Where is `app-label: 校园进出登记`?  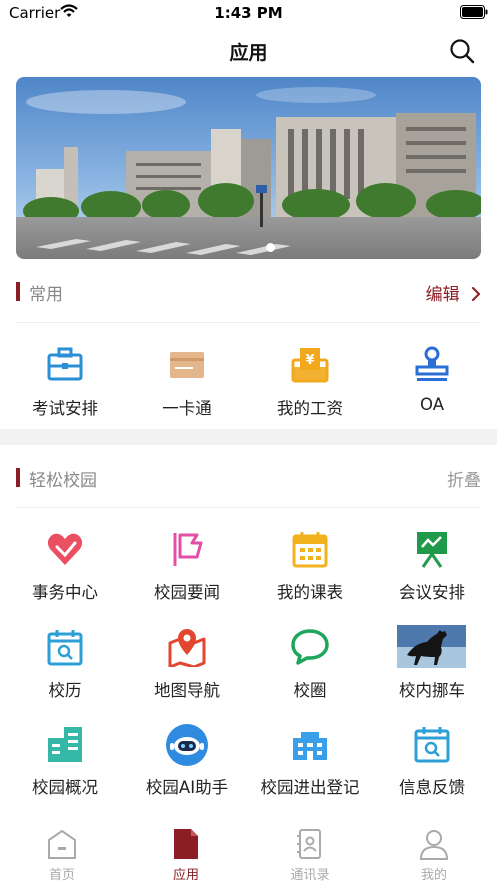 app-label: 校园进出登记 is located at coordinates (310, 787).